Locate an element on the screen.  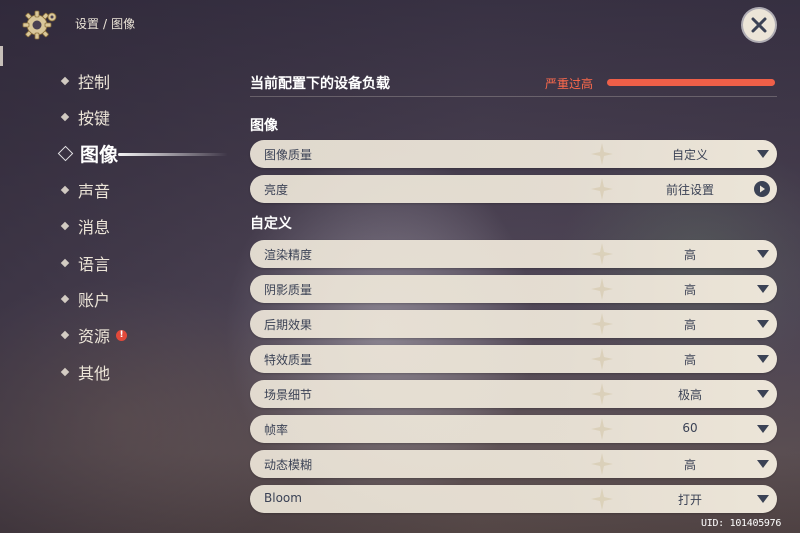
sidebar-item-audio: 声音 is located at coordinates (148, 190).